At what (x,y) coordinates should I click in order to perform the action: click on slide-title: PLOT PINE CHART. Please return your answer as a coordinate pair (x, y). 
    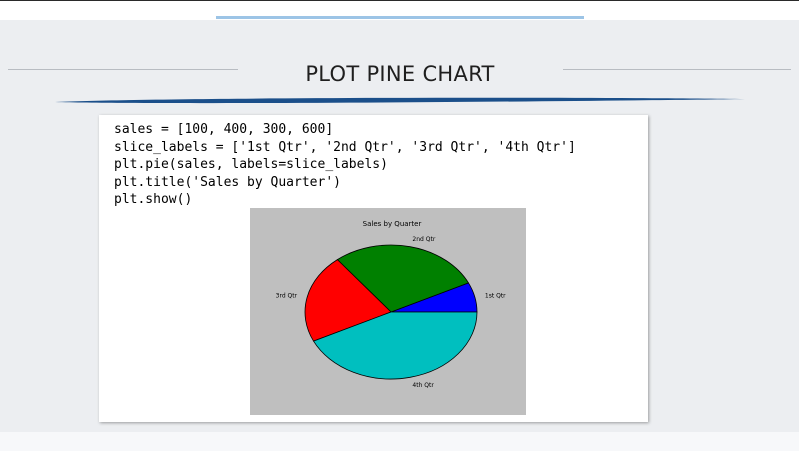
    Looking at the image, I should click on (400, 74).